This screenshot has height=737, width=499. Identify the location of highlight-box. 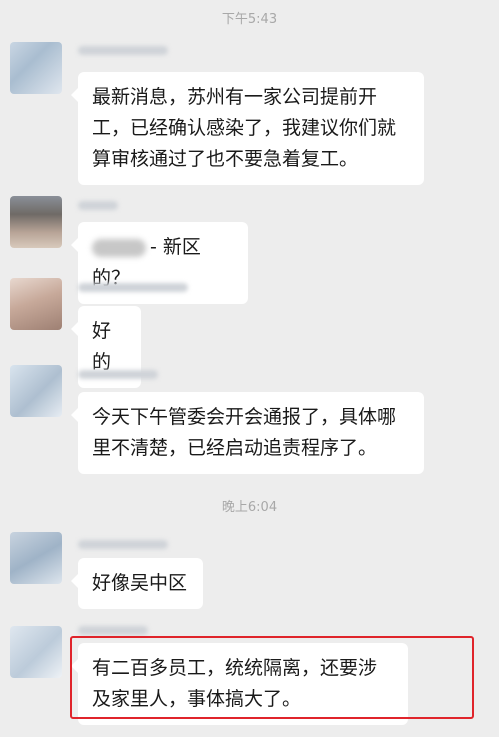
(272, 677).